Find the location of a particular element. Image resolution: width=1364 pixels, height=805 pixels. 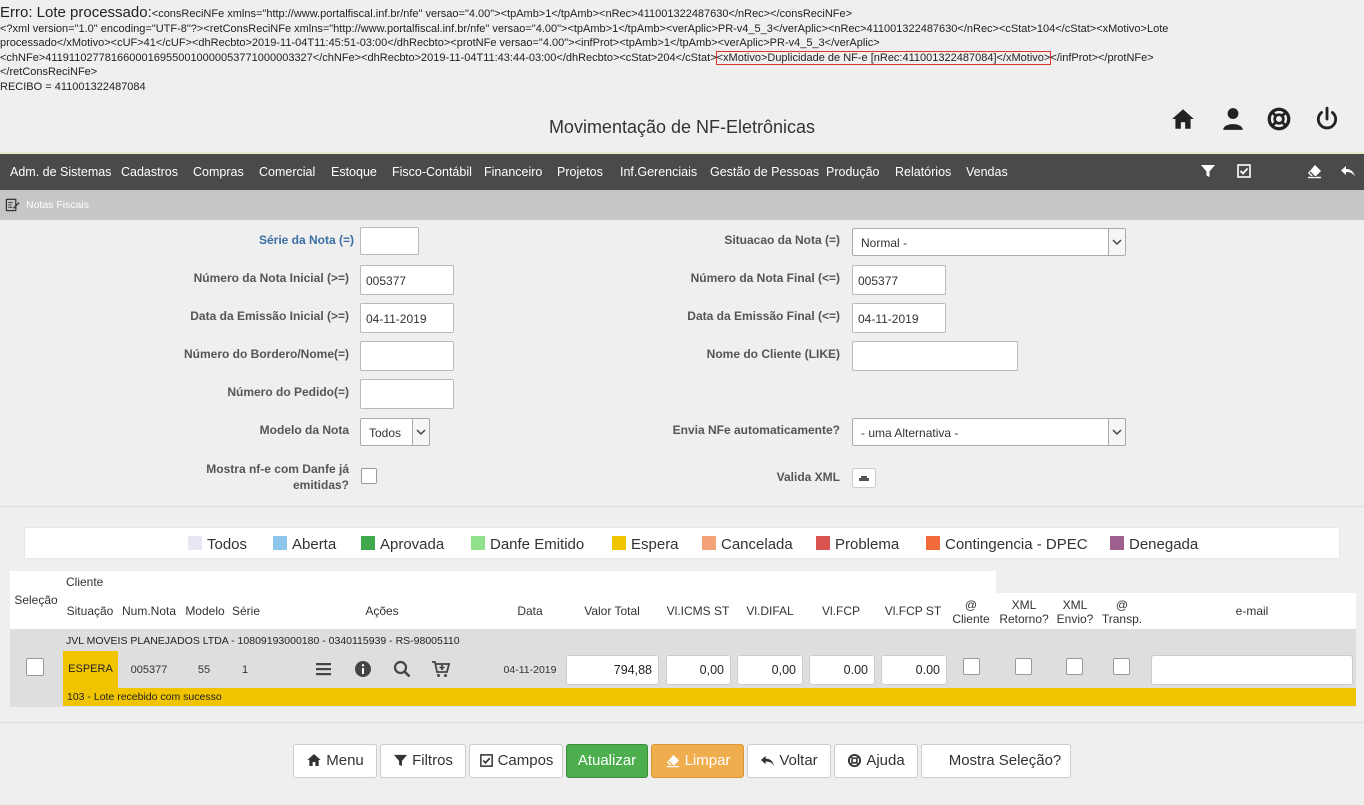

col-modelo: Modelo is located at coordinates (205, 611).